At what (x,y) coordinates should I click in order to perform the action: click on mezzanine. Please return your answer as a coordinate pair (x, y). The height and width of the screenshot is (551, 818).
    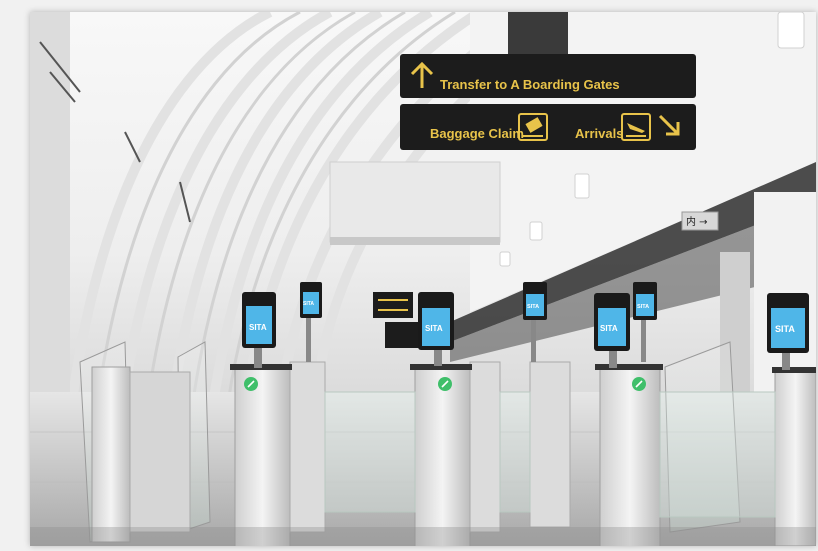
    Looking at the image, I should click on (415, 202).